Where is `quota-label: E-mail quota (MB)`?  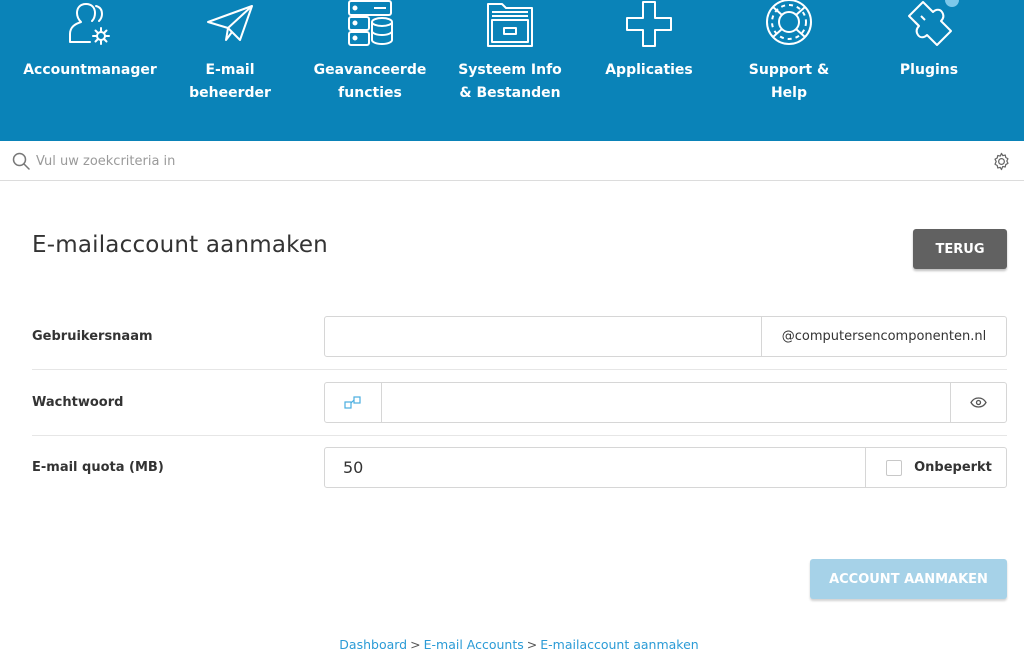 quota-label: E-mail quota (MB) is located at coordinates (98, 467).